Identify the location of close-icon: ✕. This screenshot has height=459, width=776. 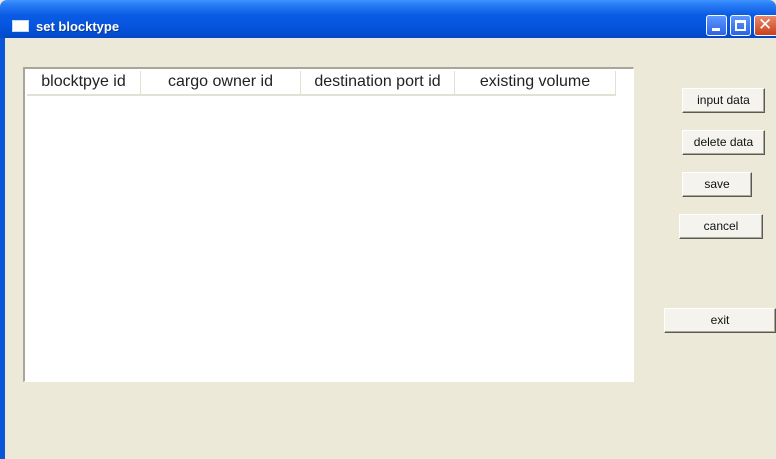
(765, 25).